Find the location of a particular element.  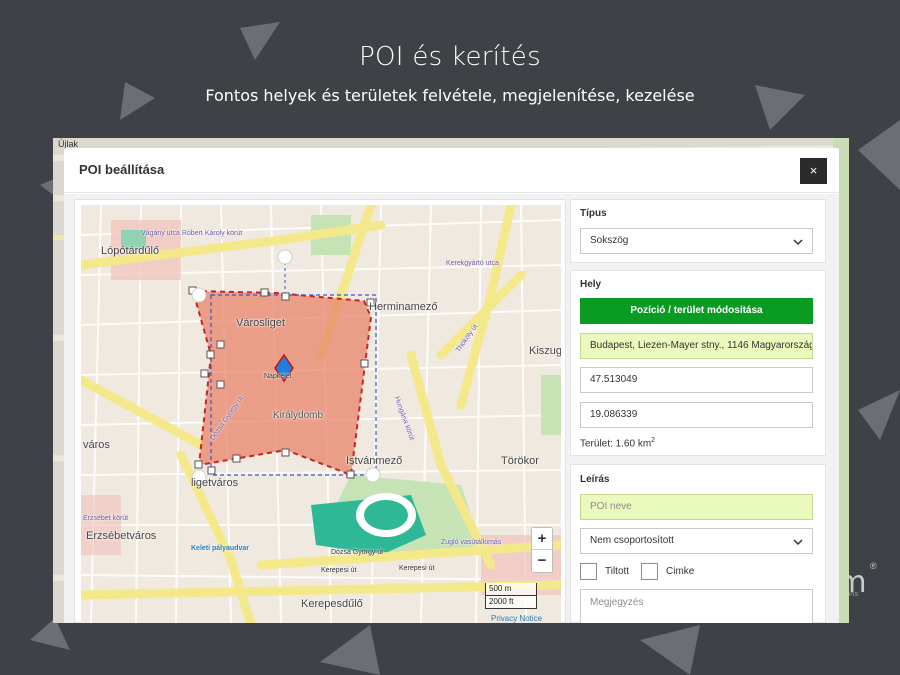

scale-meters: 500 m is located at coordinates (511, 589).